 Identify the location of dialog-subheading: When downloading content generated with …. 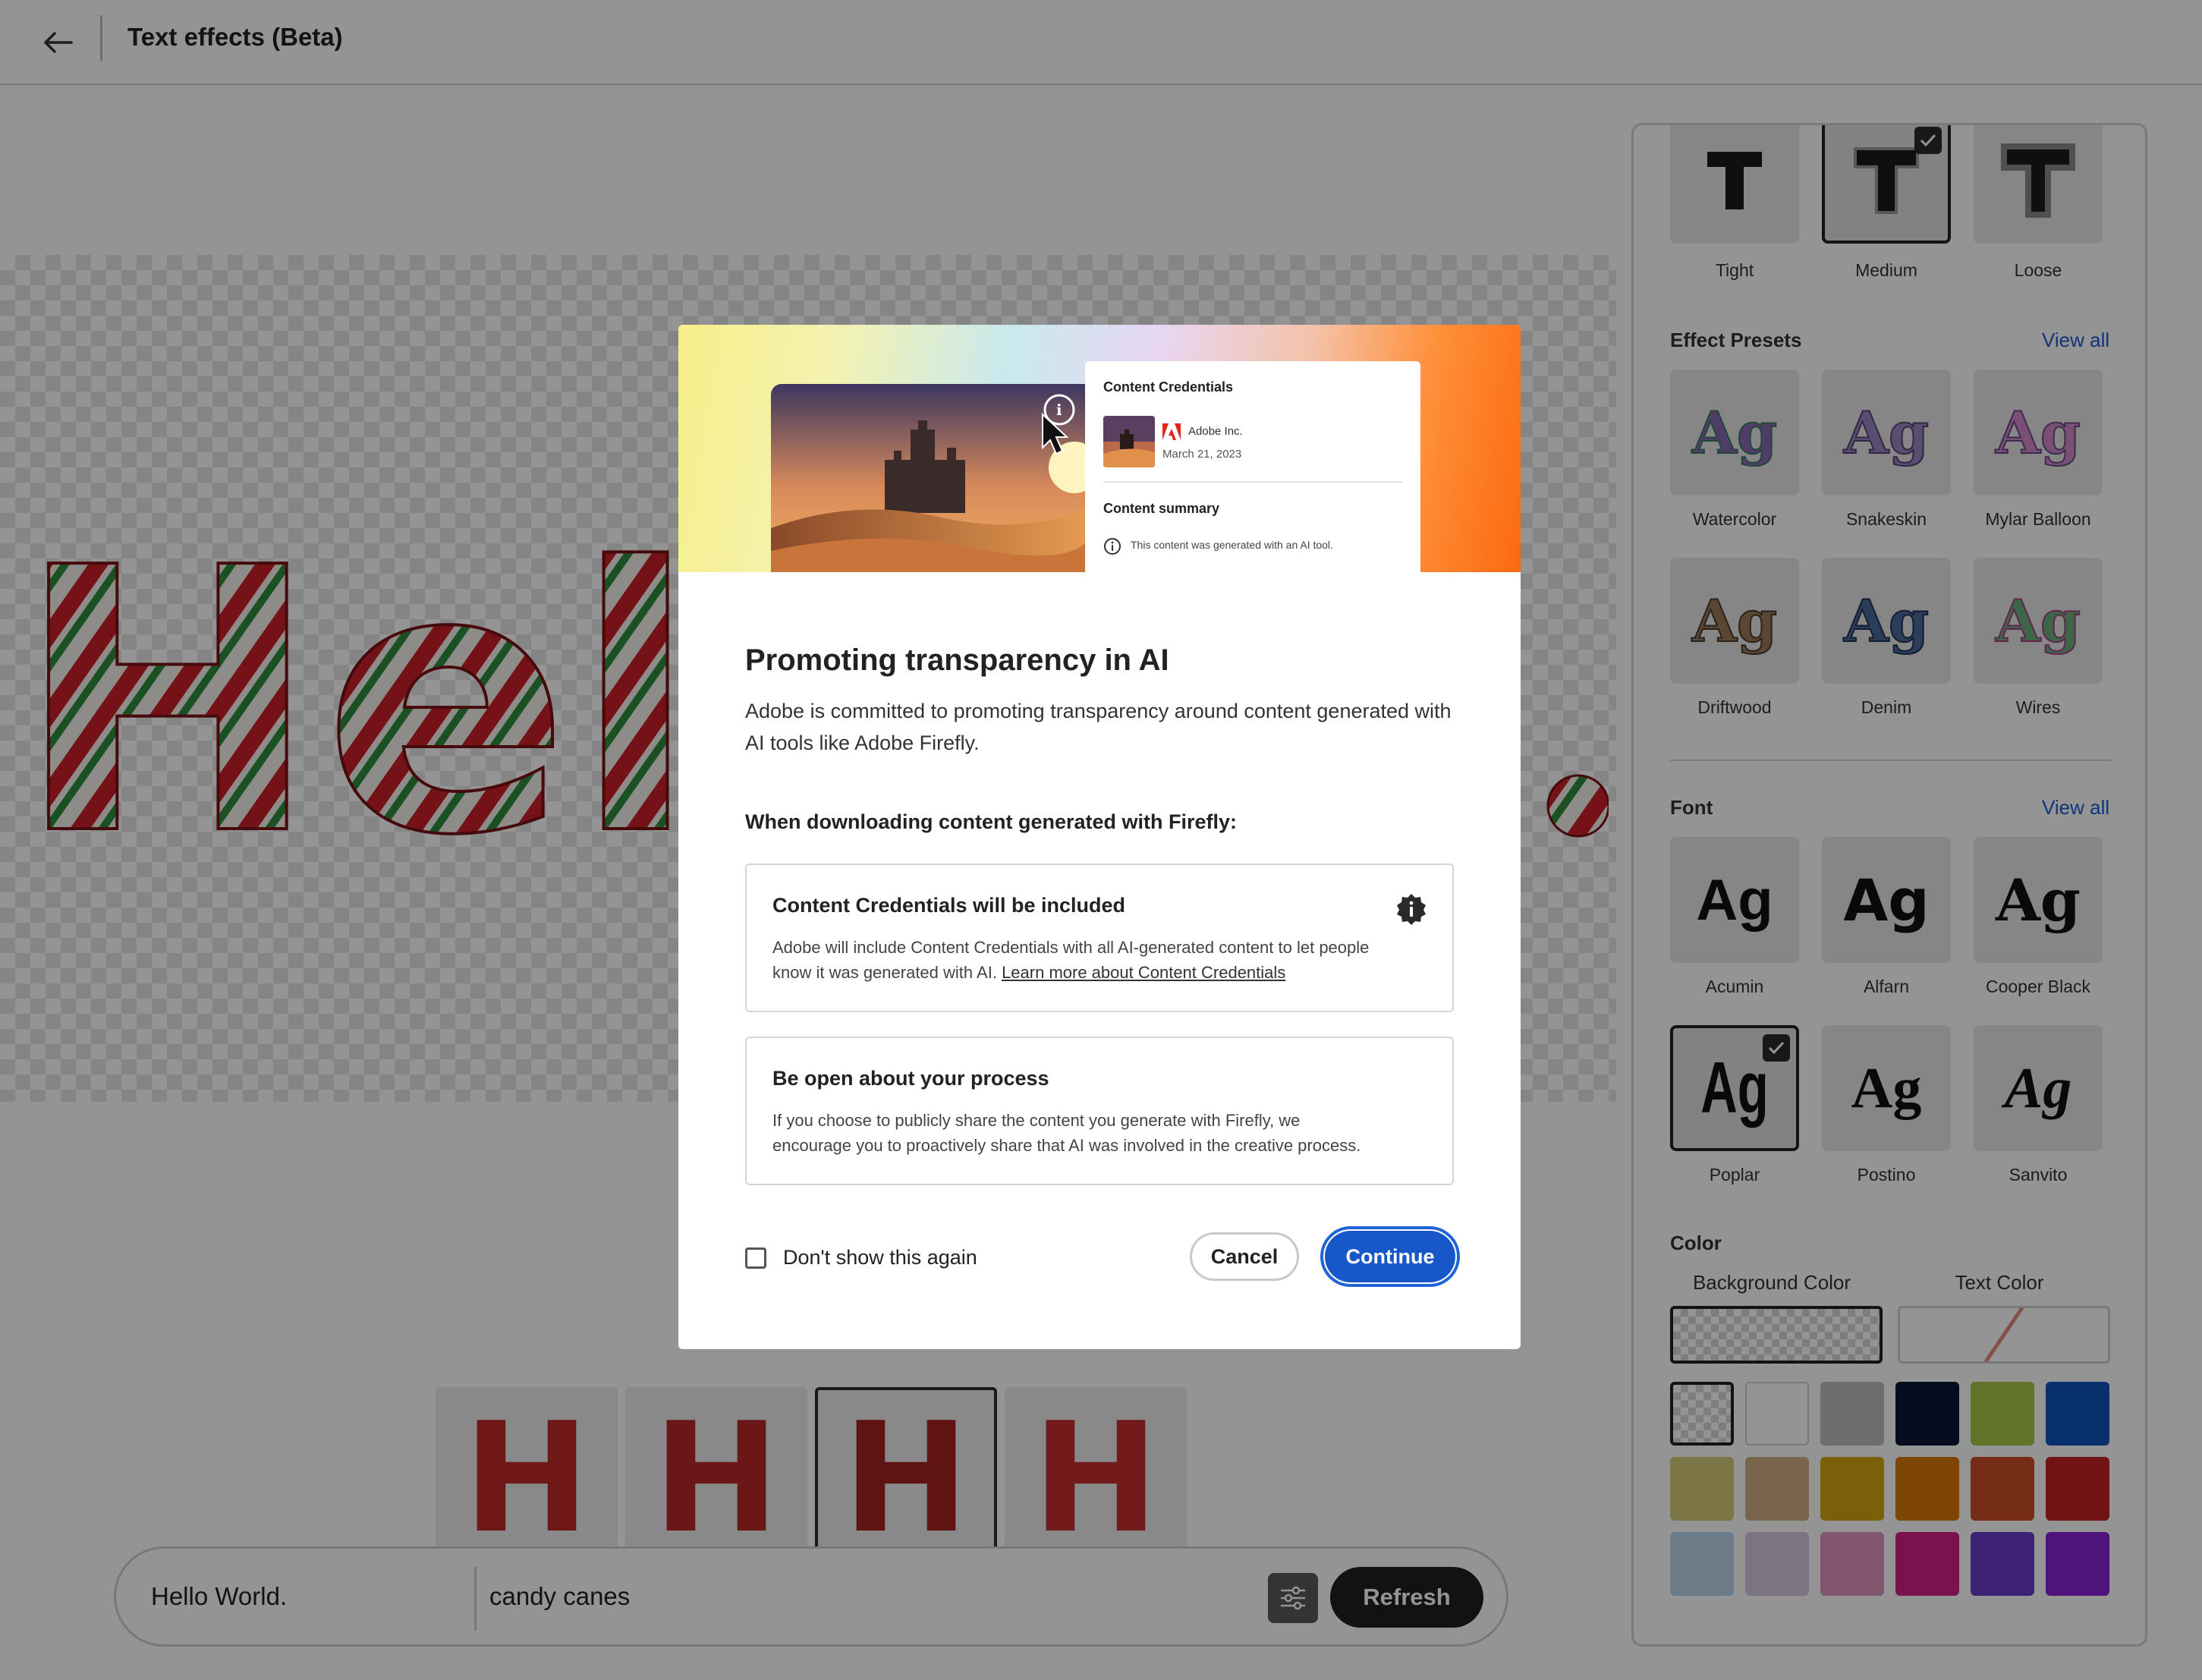
(991, 822).